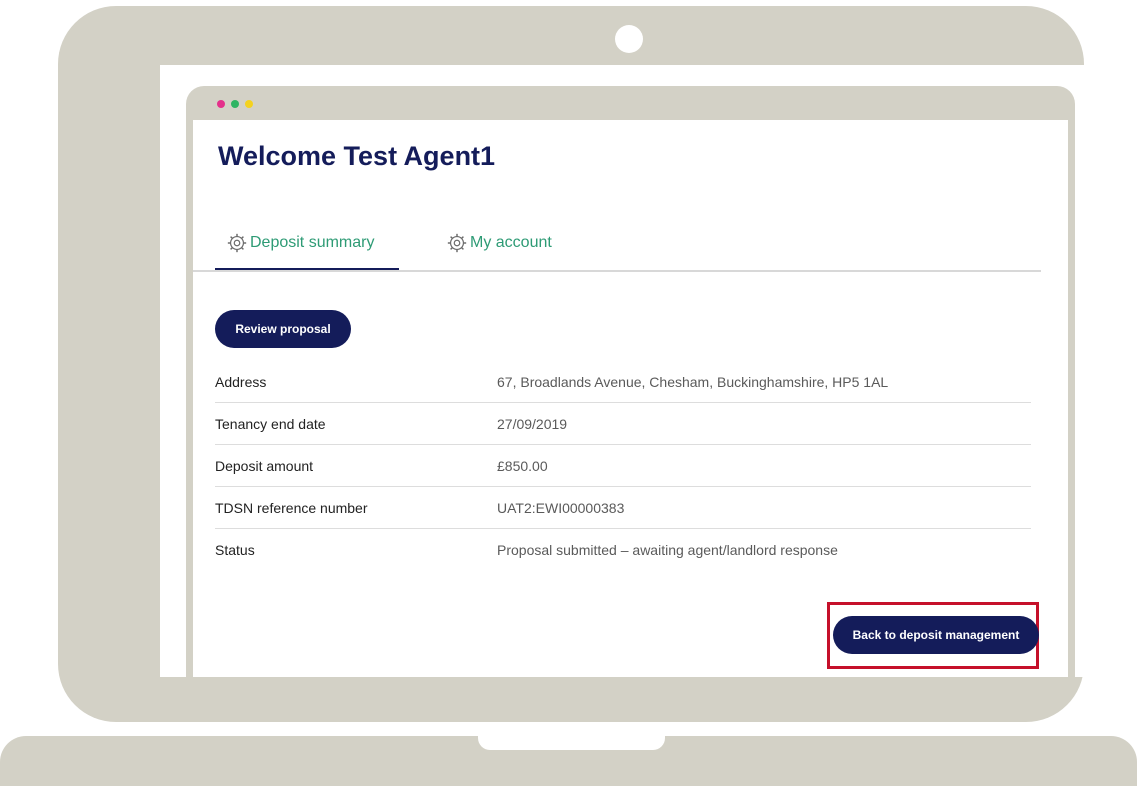 The height and width of the screenshot is (786, 1137). I want to click on row-value: UAT2:EWI00000383, so click(764, 507).